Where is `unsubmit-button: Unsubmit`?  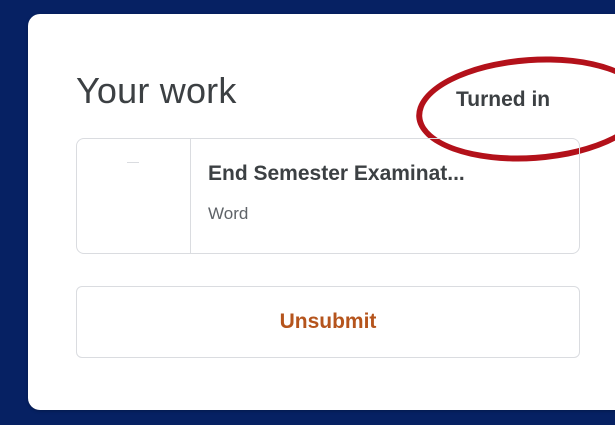
unsubmit-button: Unsubmit is located at coordinates (328, 322).